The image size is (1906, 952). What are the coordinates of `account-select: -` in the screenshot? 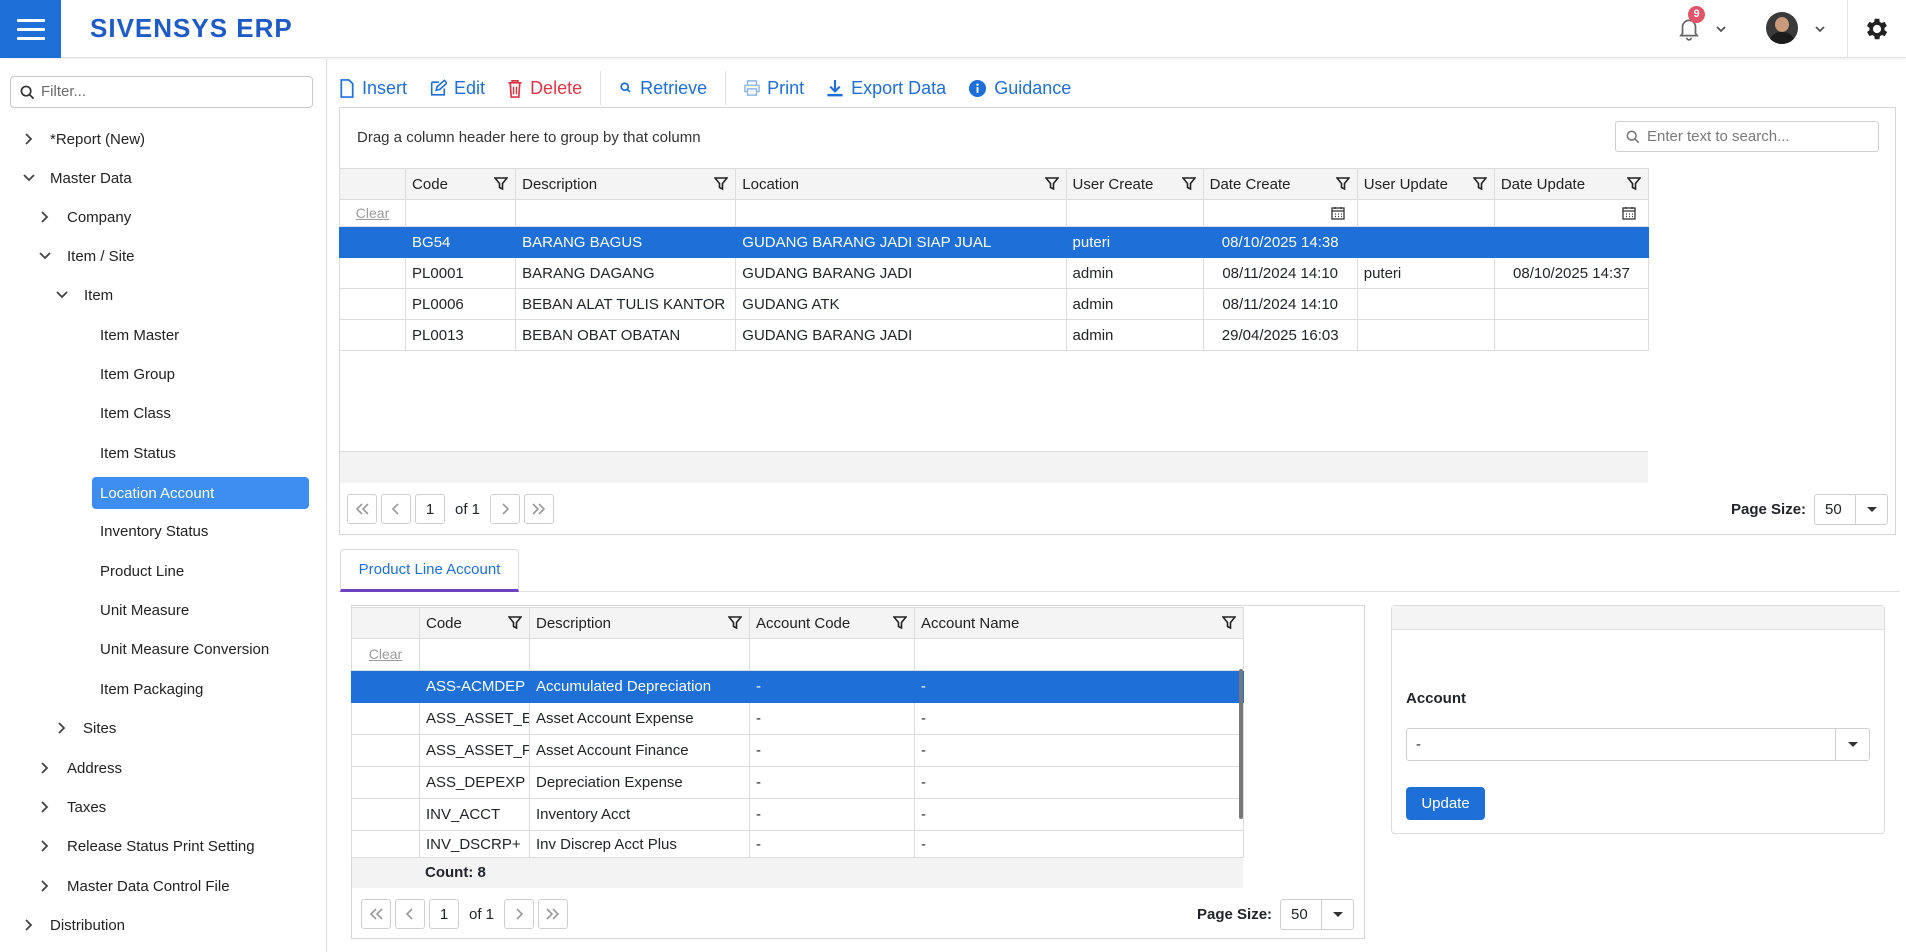 It's located at (1638, 744).